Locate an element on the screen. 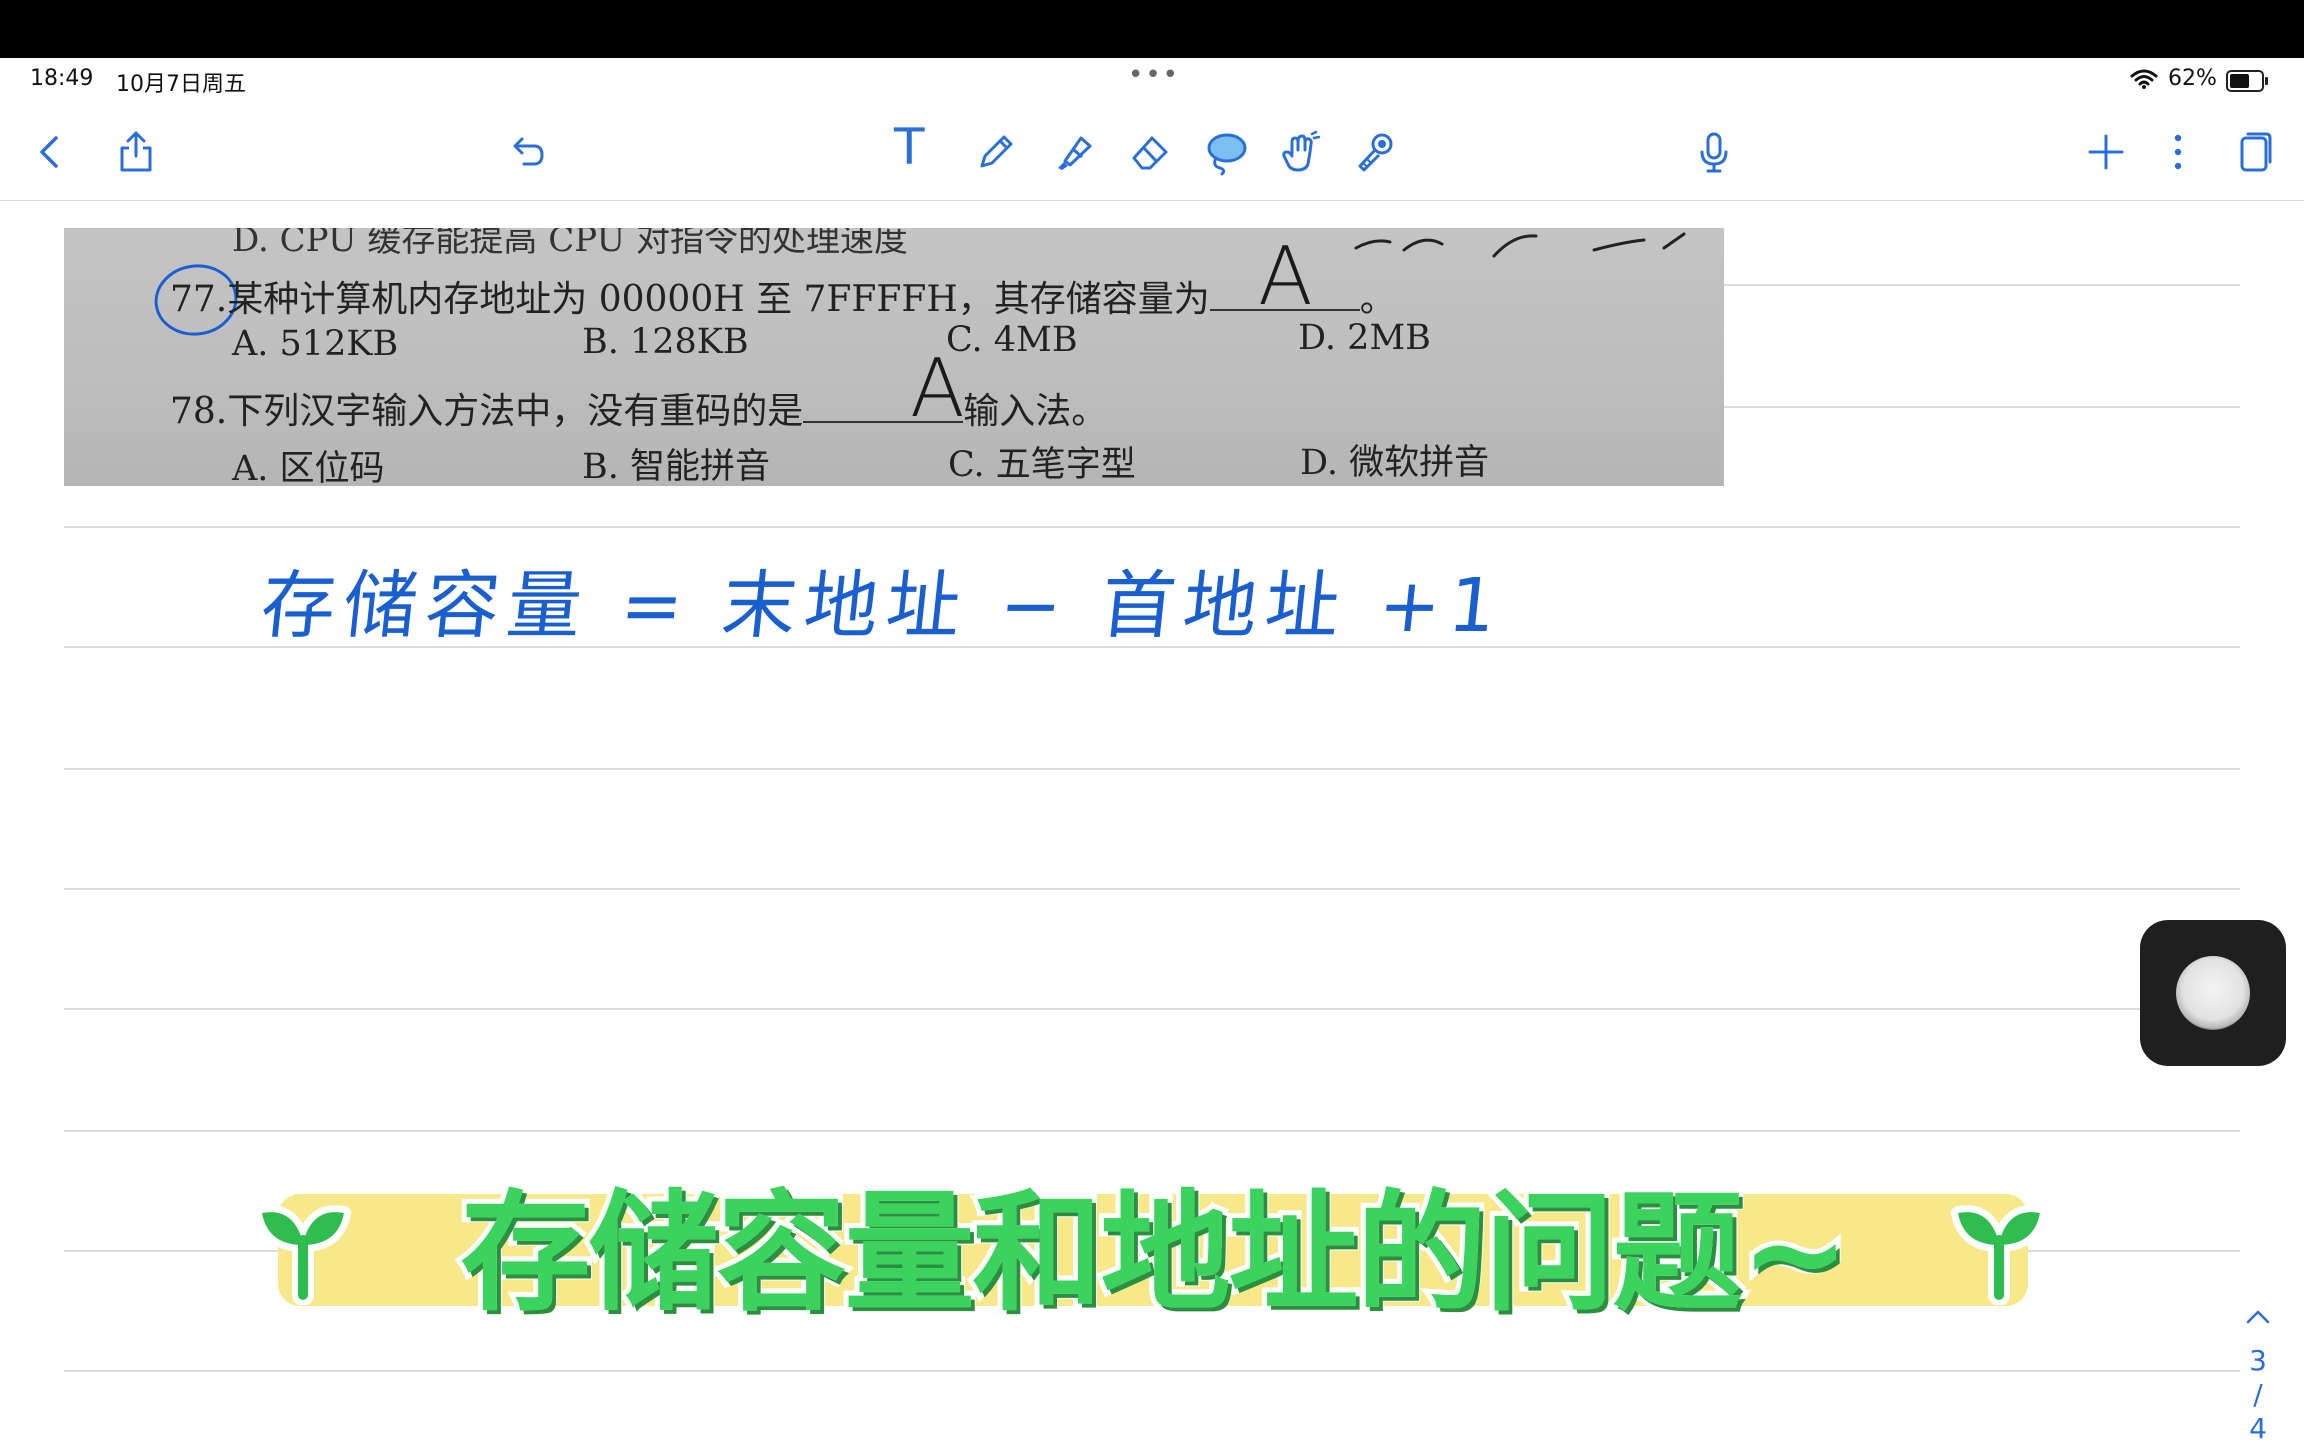  undo-icon is located at coordinates (526, 152).